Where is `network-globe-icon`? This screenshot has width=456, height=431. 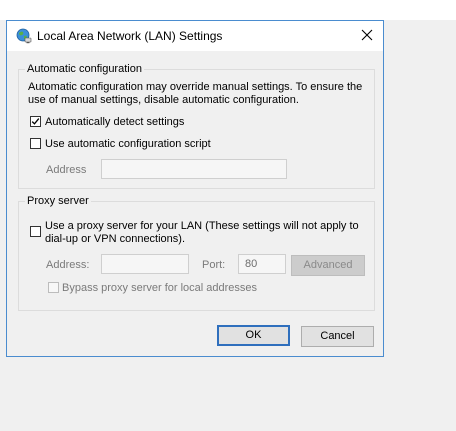
network-globe-icon is located at coordinates (24, 36).